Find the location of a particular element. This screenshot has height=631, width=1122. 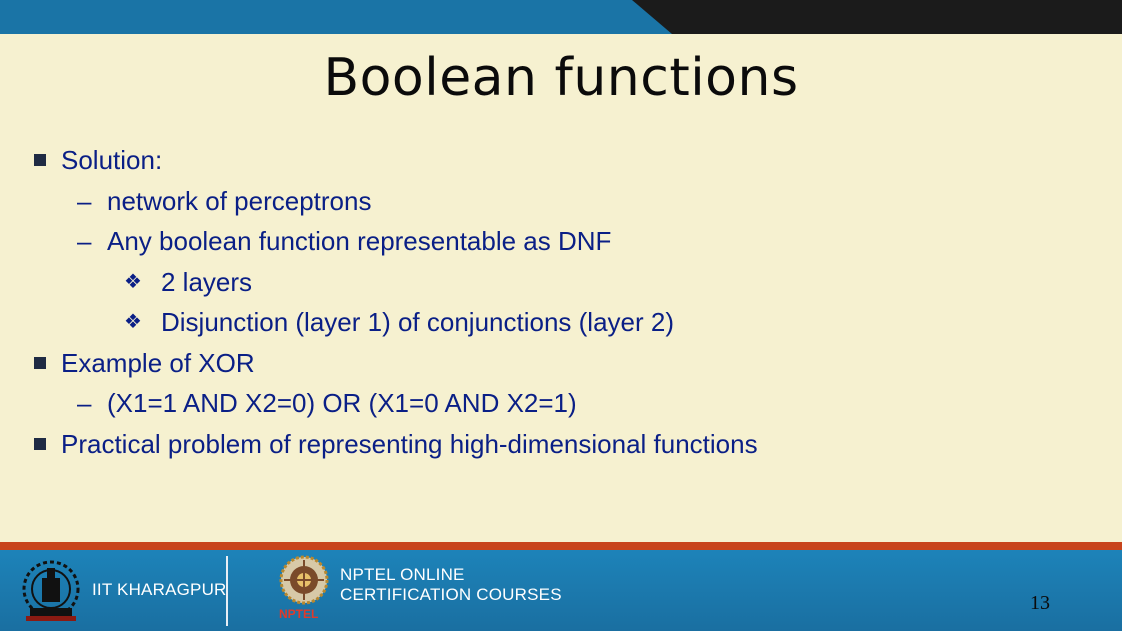

nptel-logo-icon is located at coordinates (304, 580).